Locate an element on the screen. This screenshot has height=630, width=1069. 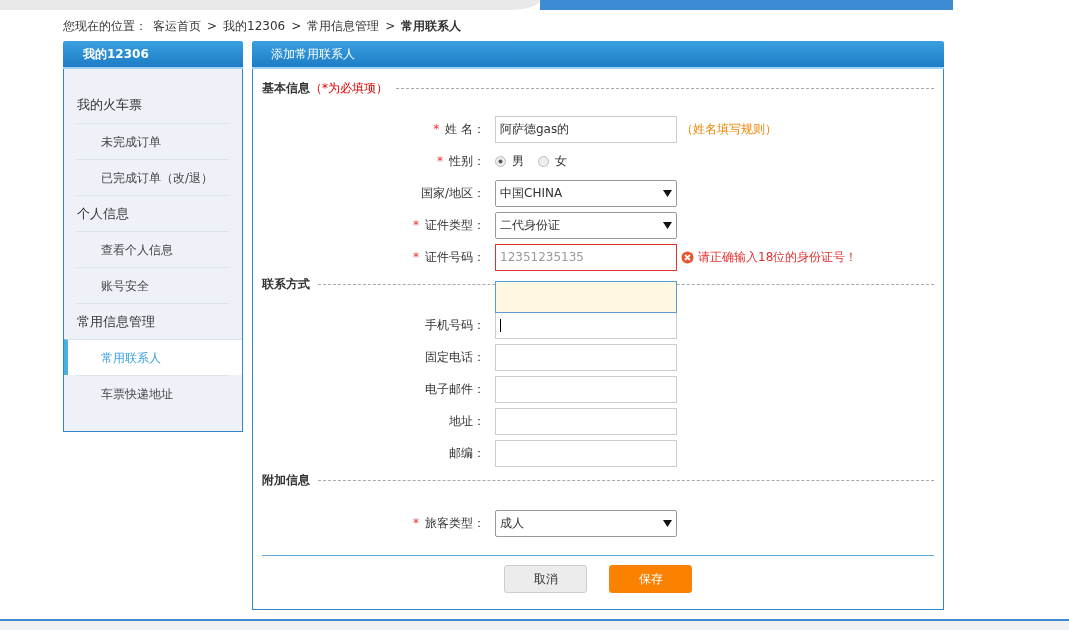
breadcrumb-link: 我的12306 is located at coordinates (254, 25).